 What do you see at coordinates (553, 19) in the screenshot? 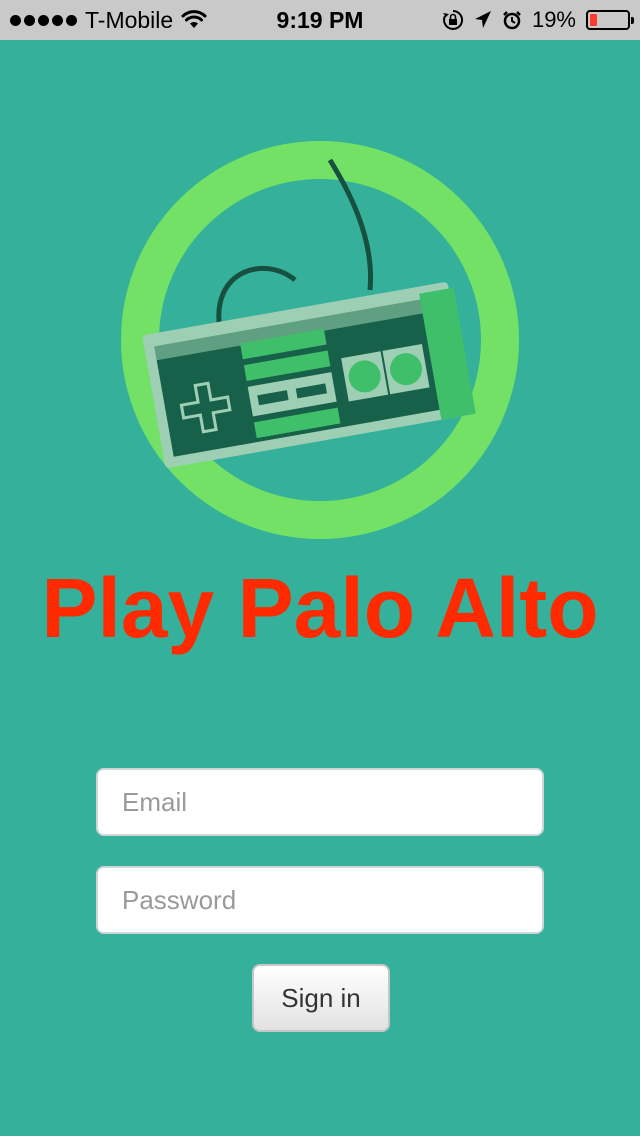
I see `battery-percent: 19%` at bounding box center [553, 19].